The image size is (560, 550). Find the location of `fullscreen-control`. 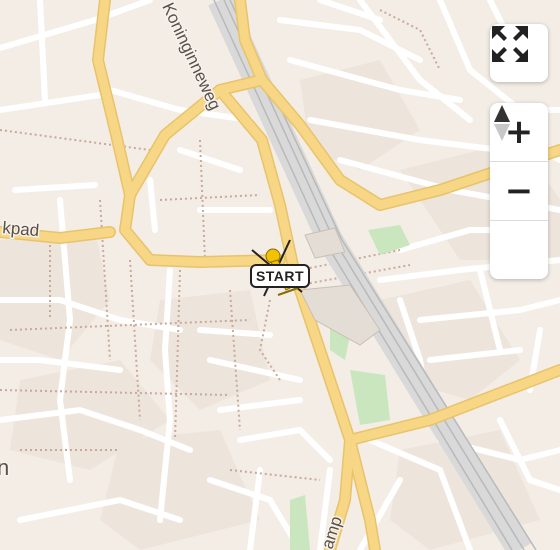

fullscreen-control is located at coordinates (519, 53).